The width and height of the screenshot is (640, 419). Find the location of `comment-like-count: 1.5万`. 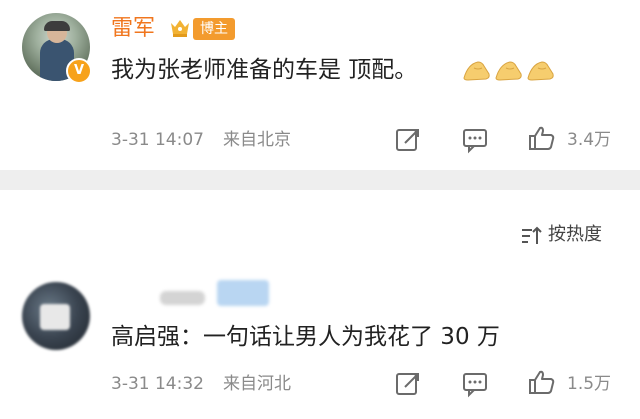

comment-like-count: 1.5万 is located at coordinates (589, 384).